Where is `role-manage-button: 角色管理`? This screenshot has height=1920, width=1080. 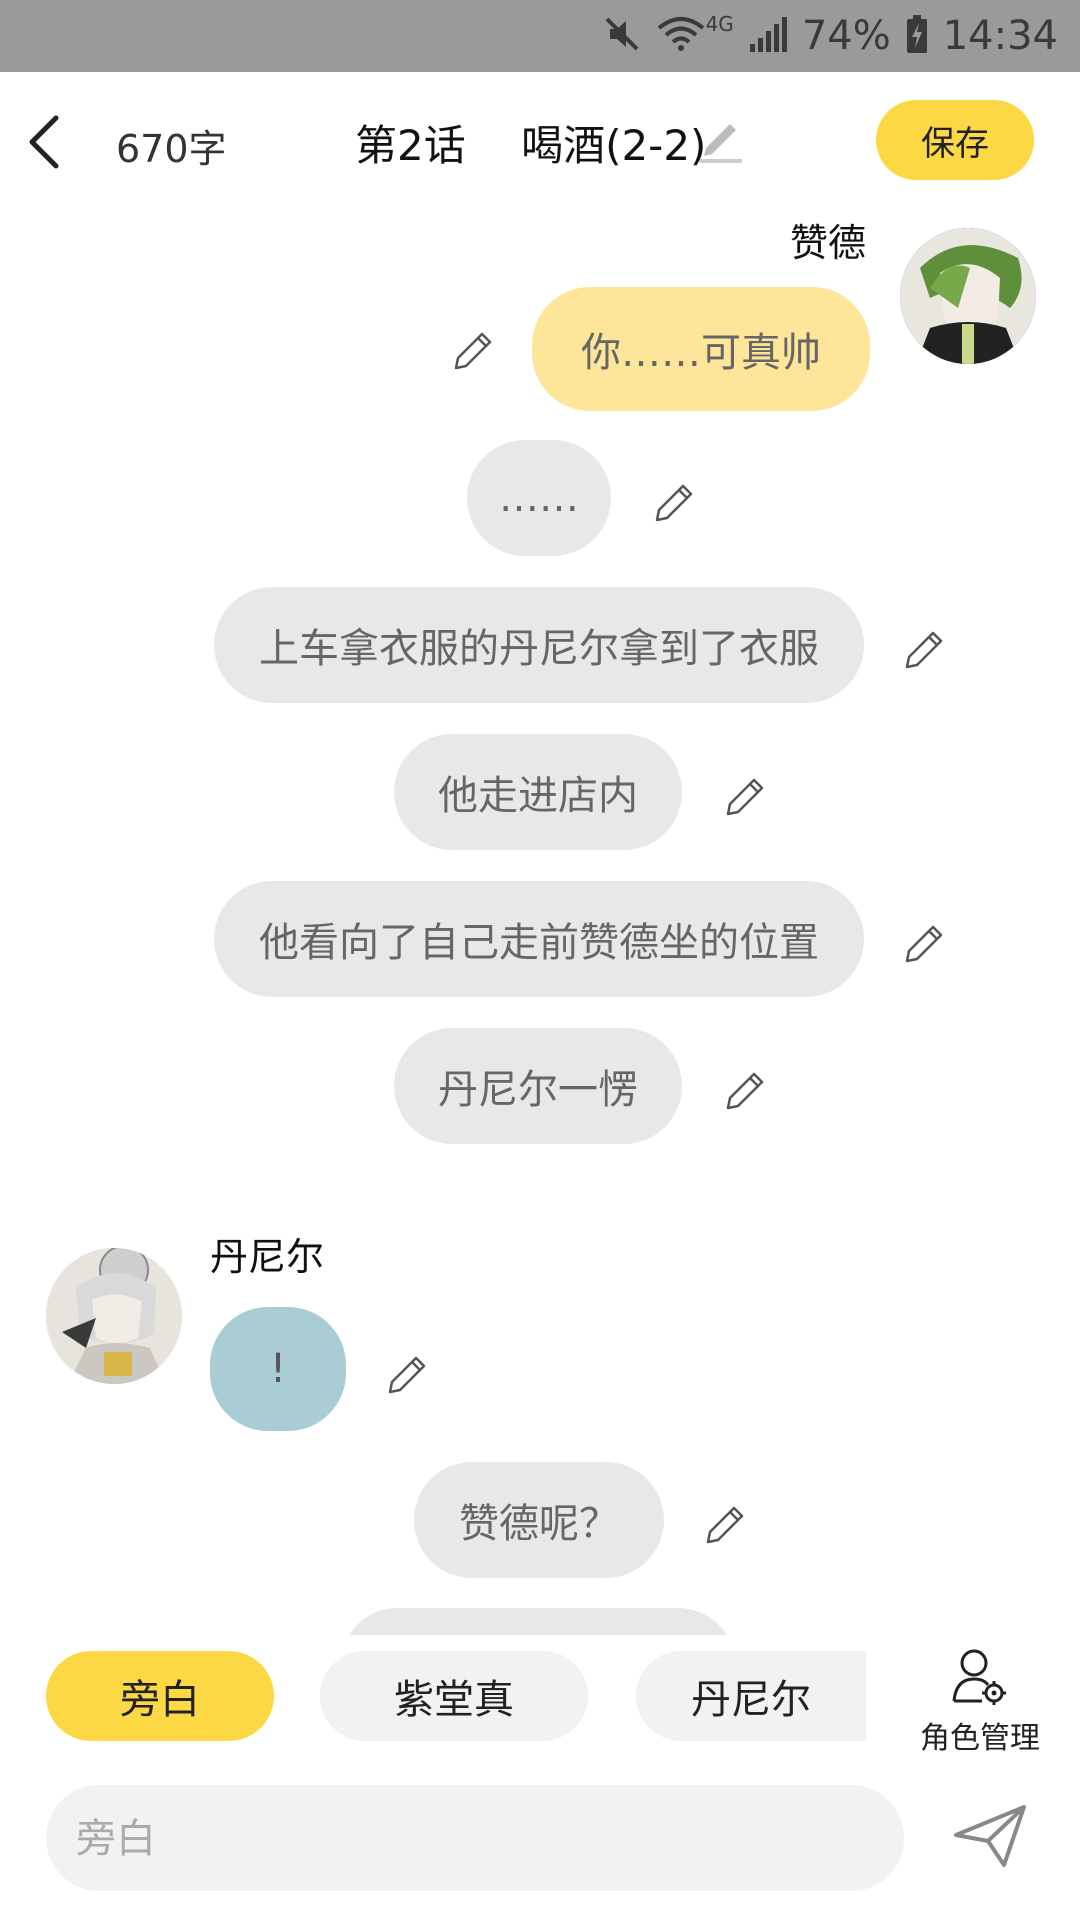 role-manage-button: 角色管理 is located at coordinates (980, 1698).